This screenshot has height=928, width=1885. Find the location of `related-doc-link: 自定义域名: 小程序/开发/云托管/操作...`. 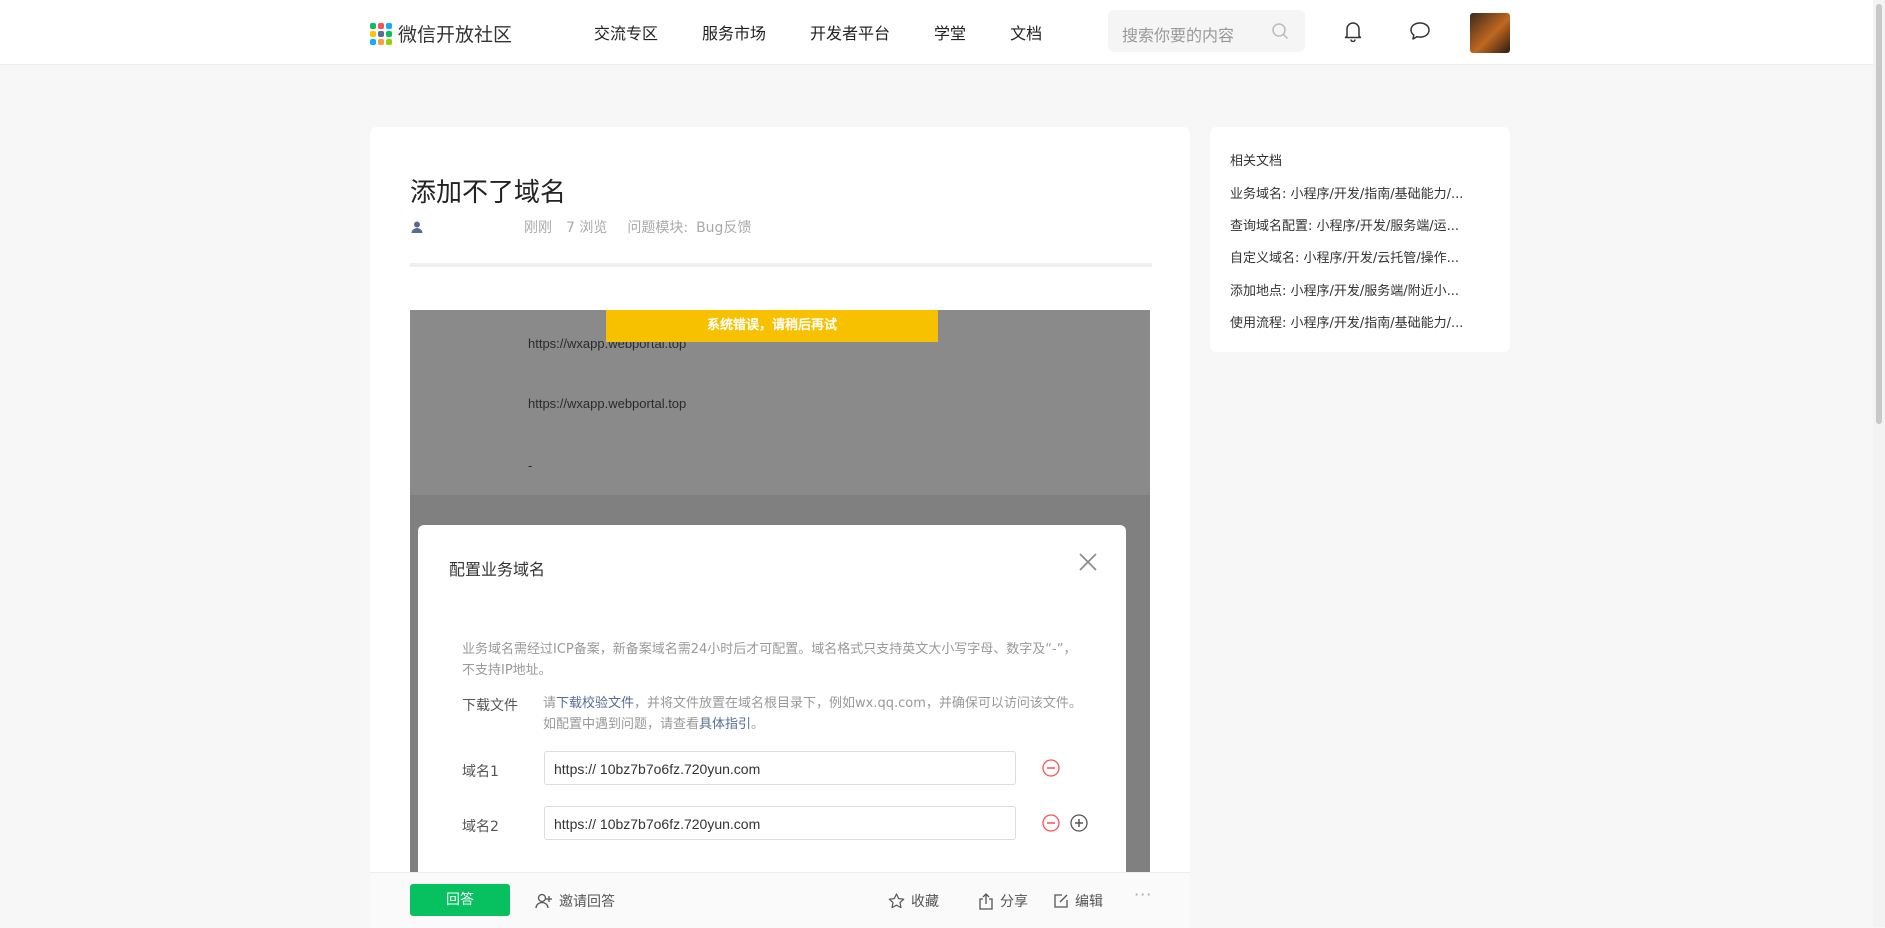

related-doc-link: 自定义域名: 小程序/开发/云托管/操作... is located at coordinates (1366, 256).